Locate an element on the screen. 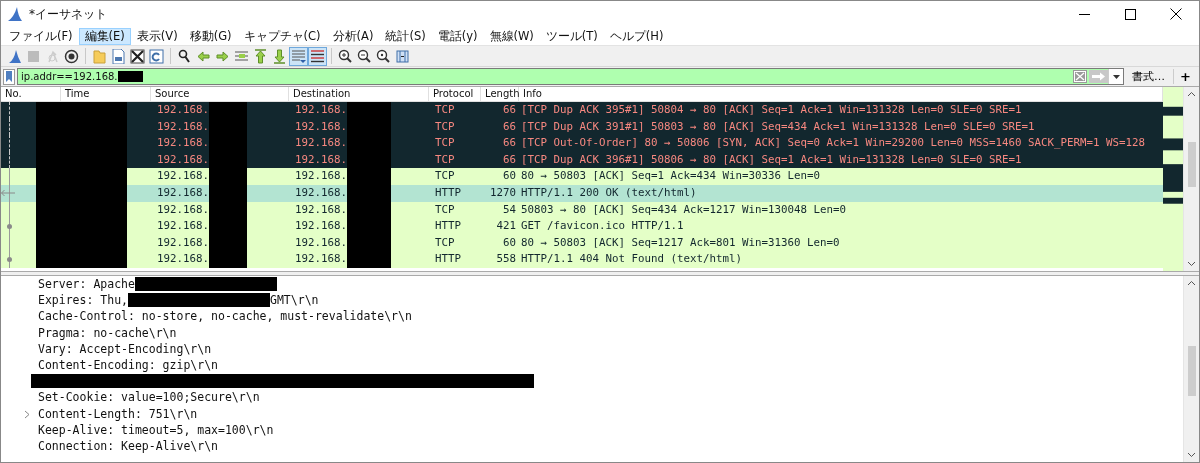 Image resolution: width=1200 pixels, height=463 pixels. resize-columns-icon is located at coordinates (402, 56).